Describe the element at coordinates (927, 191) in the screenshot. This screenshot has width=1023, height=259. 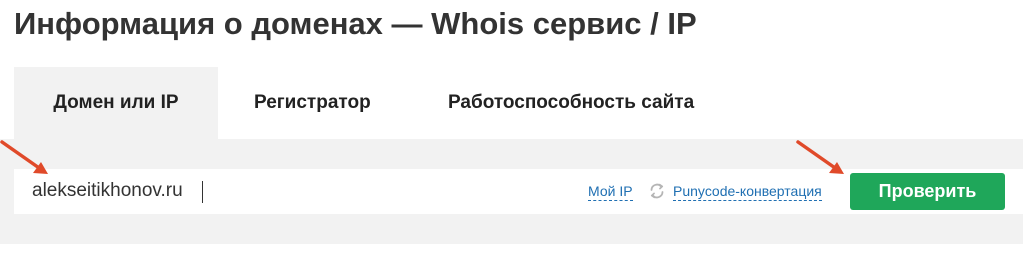
I see `check-button: Проверить` at that location.